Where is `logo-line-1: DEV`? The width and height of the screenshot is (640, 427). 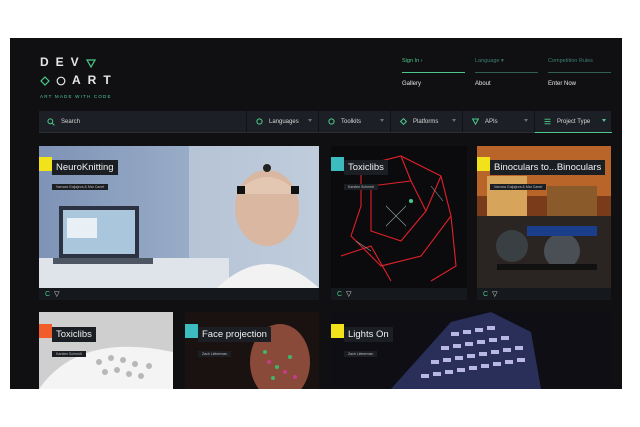 logo-line-1: DEV is located at coordinates (79, 62).